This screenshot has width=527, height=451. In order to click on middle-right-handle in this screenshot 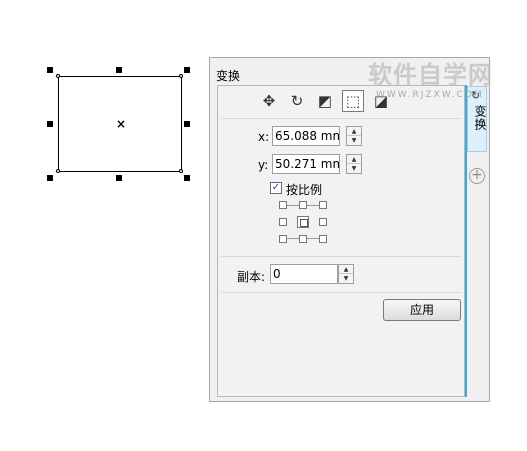, I will do `click(187, 124)`.